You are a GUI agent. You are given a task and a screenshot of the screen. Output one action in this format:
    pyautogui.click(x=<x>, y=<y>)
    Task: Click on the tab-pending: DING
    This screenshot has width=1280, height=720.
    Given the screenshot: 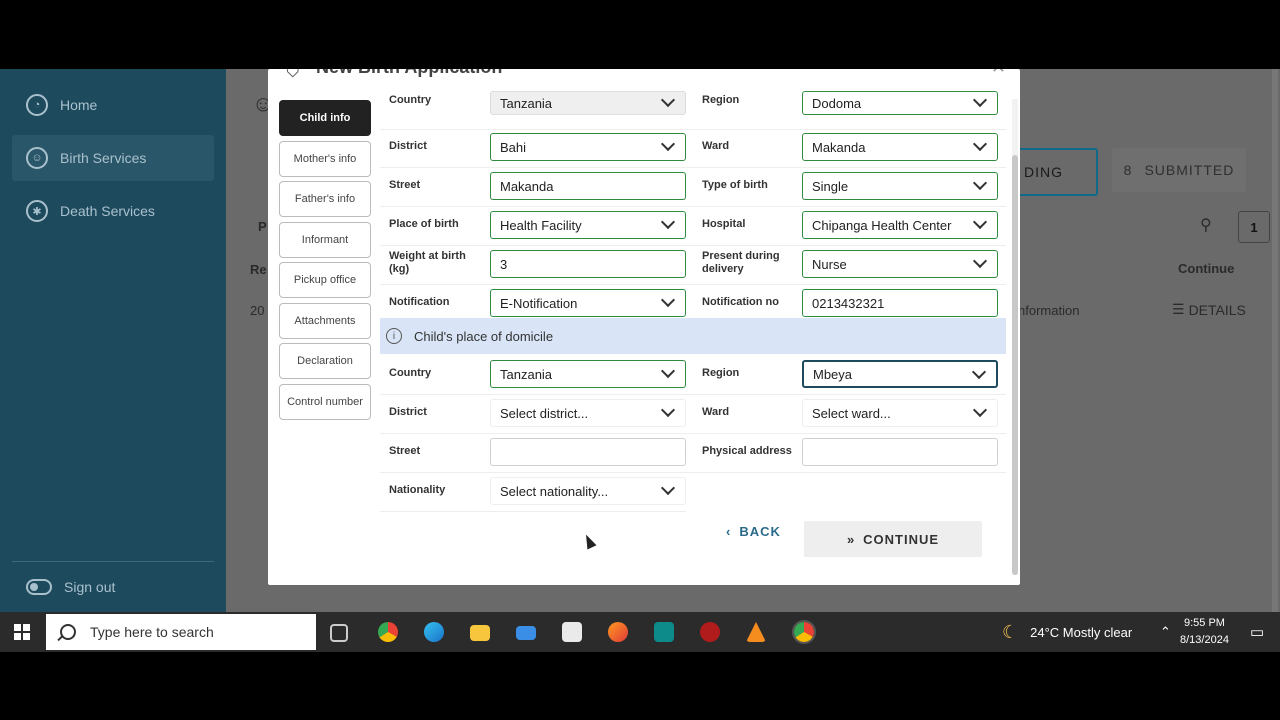 What is the action you would take?
    pyautogui.click(x=1054, y=172)
    